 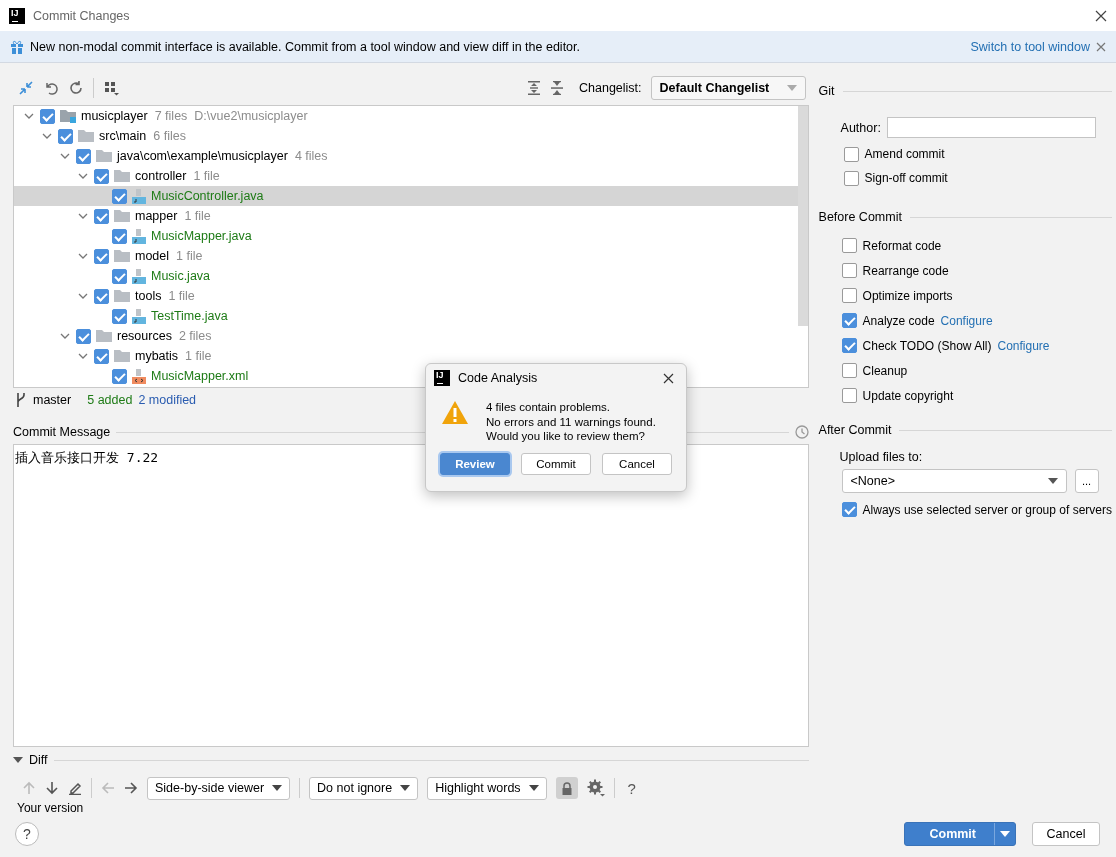 What do you see at coordinates (161, 176) in the screenshot?
I see `folder-name: controller` at bounding box center [161, 176].